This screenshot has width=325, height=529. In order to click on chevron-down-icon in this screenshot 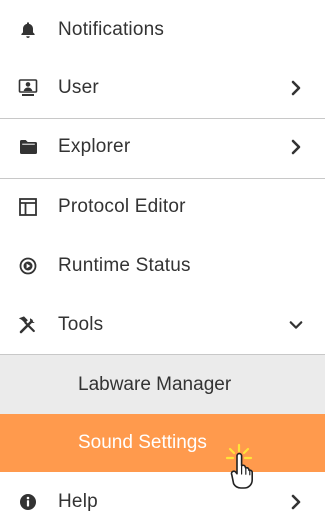, I will do `click(296, 325)`.